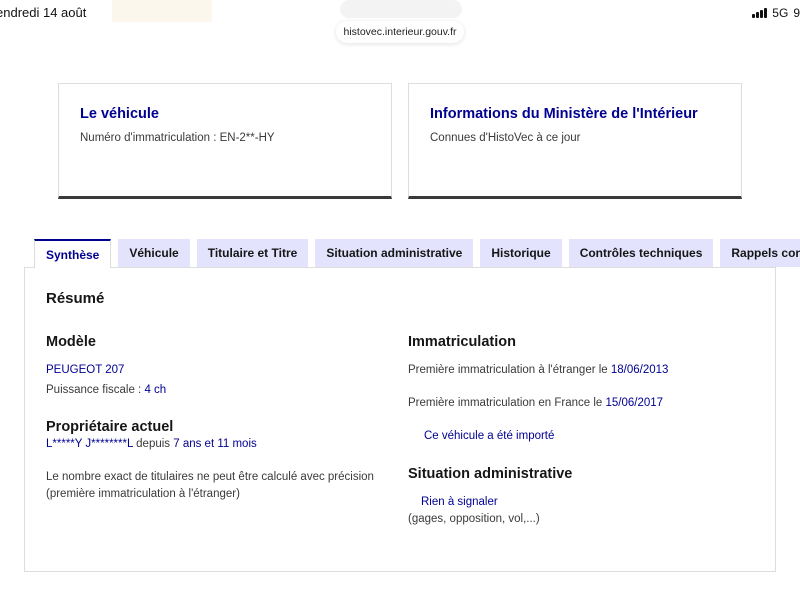  I want to click on vehicle-card-title: Le véhicule, so click(119, 114).